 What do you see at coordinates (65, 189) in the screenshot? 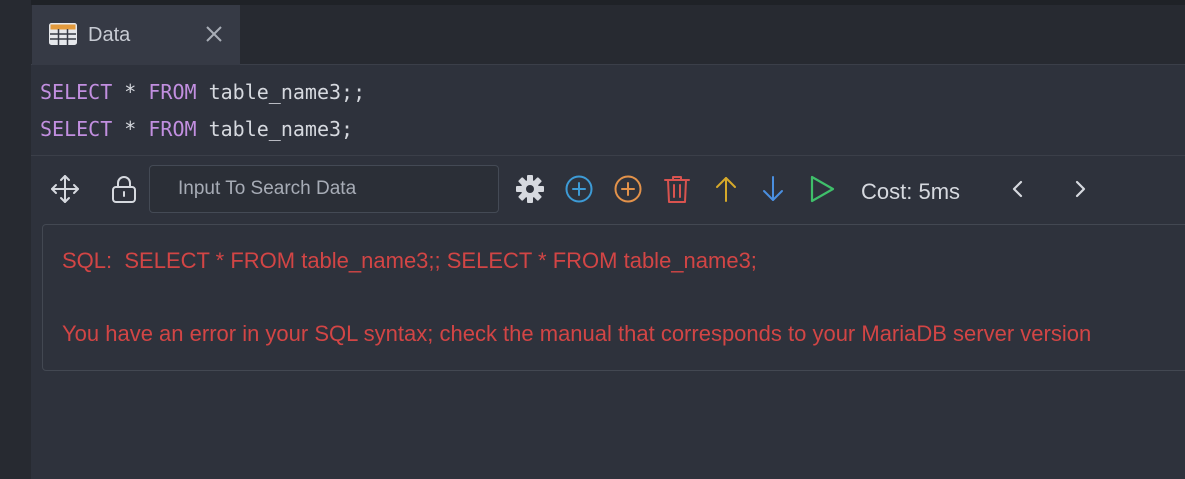
I see `move-icon` at bounding box center [65, 189].